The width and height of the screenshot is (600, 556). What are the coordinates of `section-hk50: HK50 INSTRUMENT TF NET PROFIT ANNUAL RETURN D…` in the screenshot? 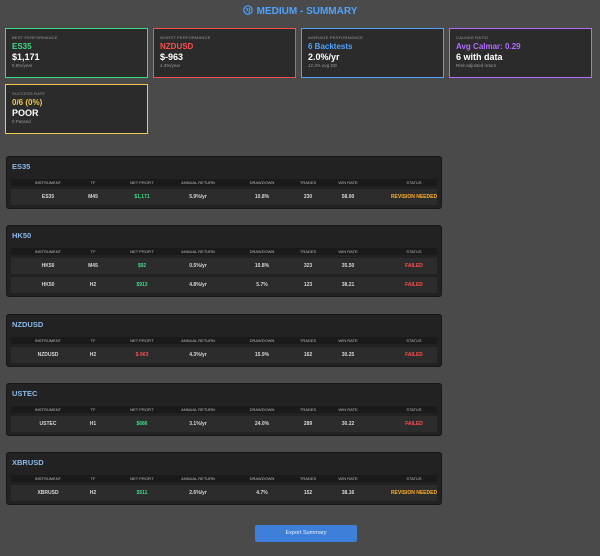 It's located at (224, 261).